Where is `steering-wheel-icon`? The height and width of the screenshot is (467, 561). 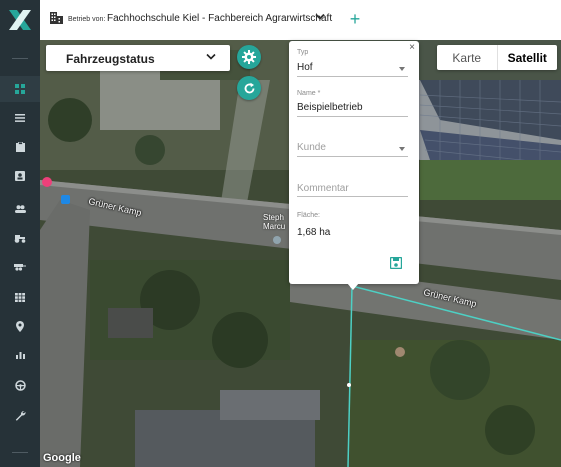 steering-wheel-icon is located at coordinates (20, 385).